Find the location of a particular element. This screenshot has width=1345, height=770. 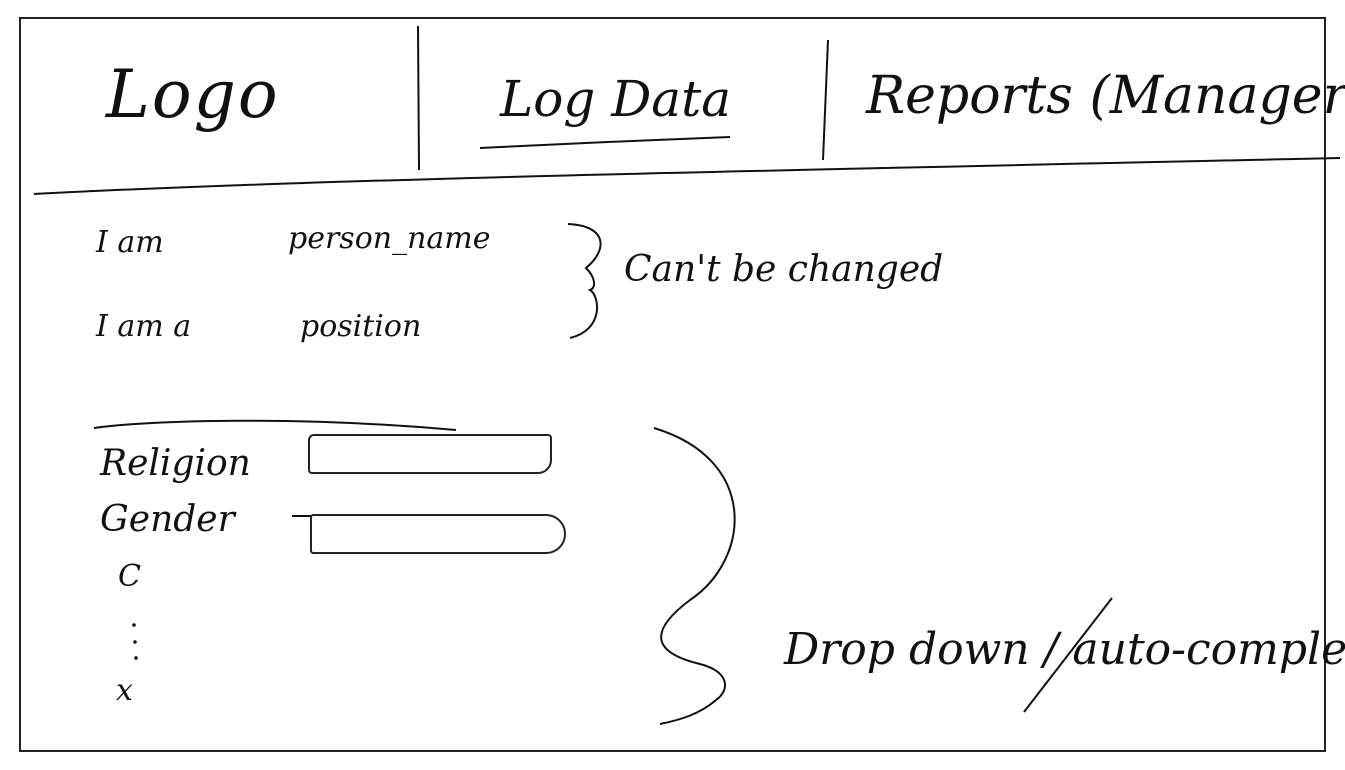

dropdown-brace is located at coordinates (694, 576).